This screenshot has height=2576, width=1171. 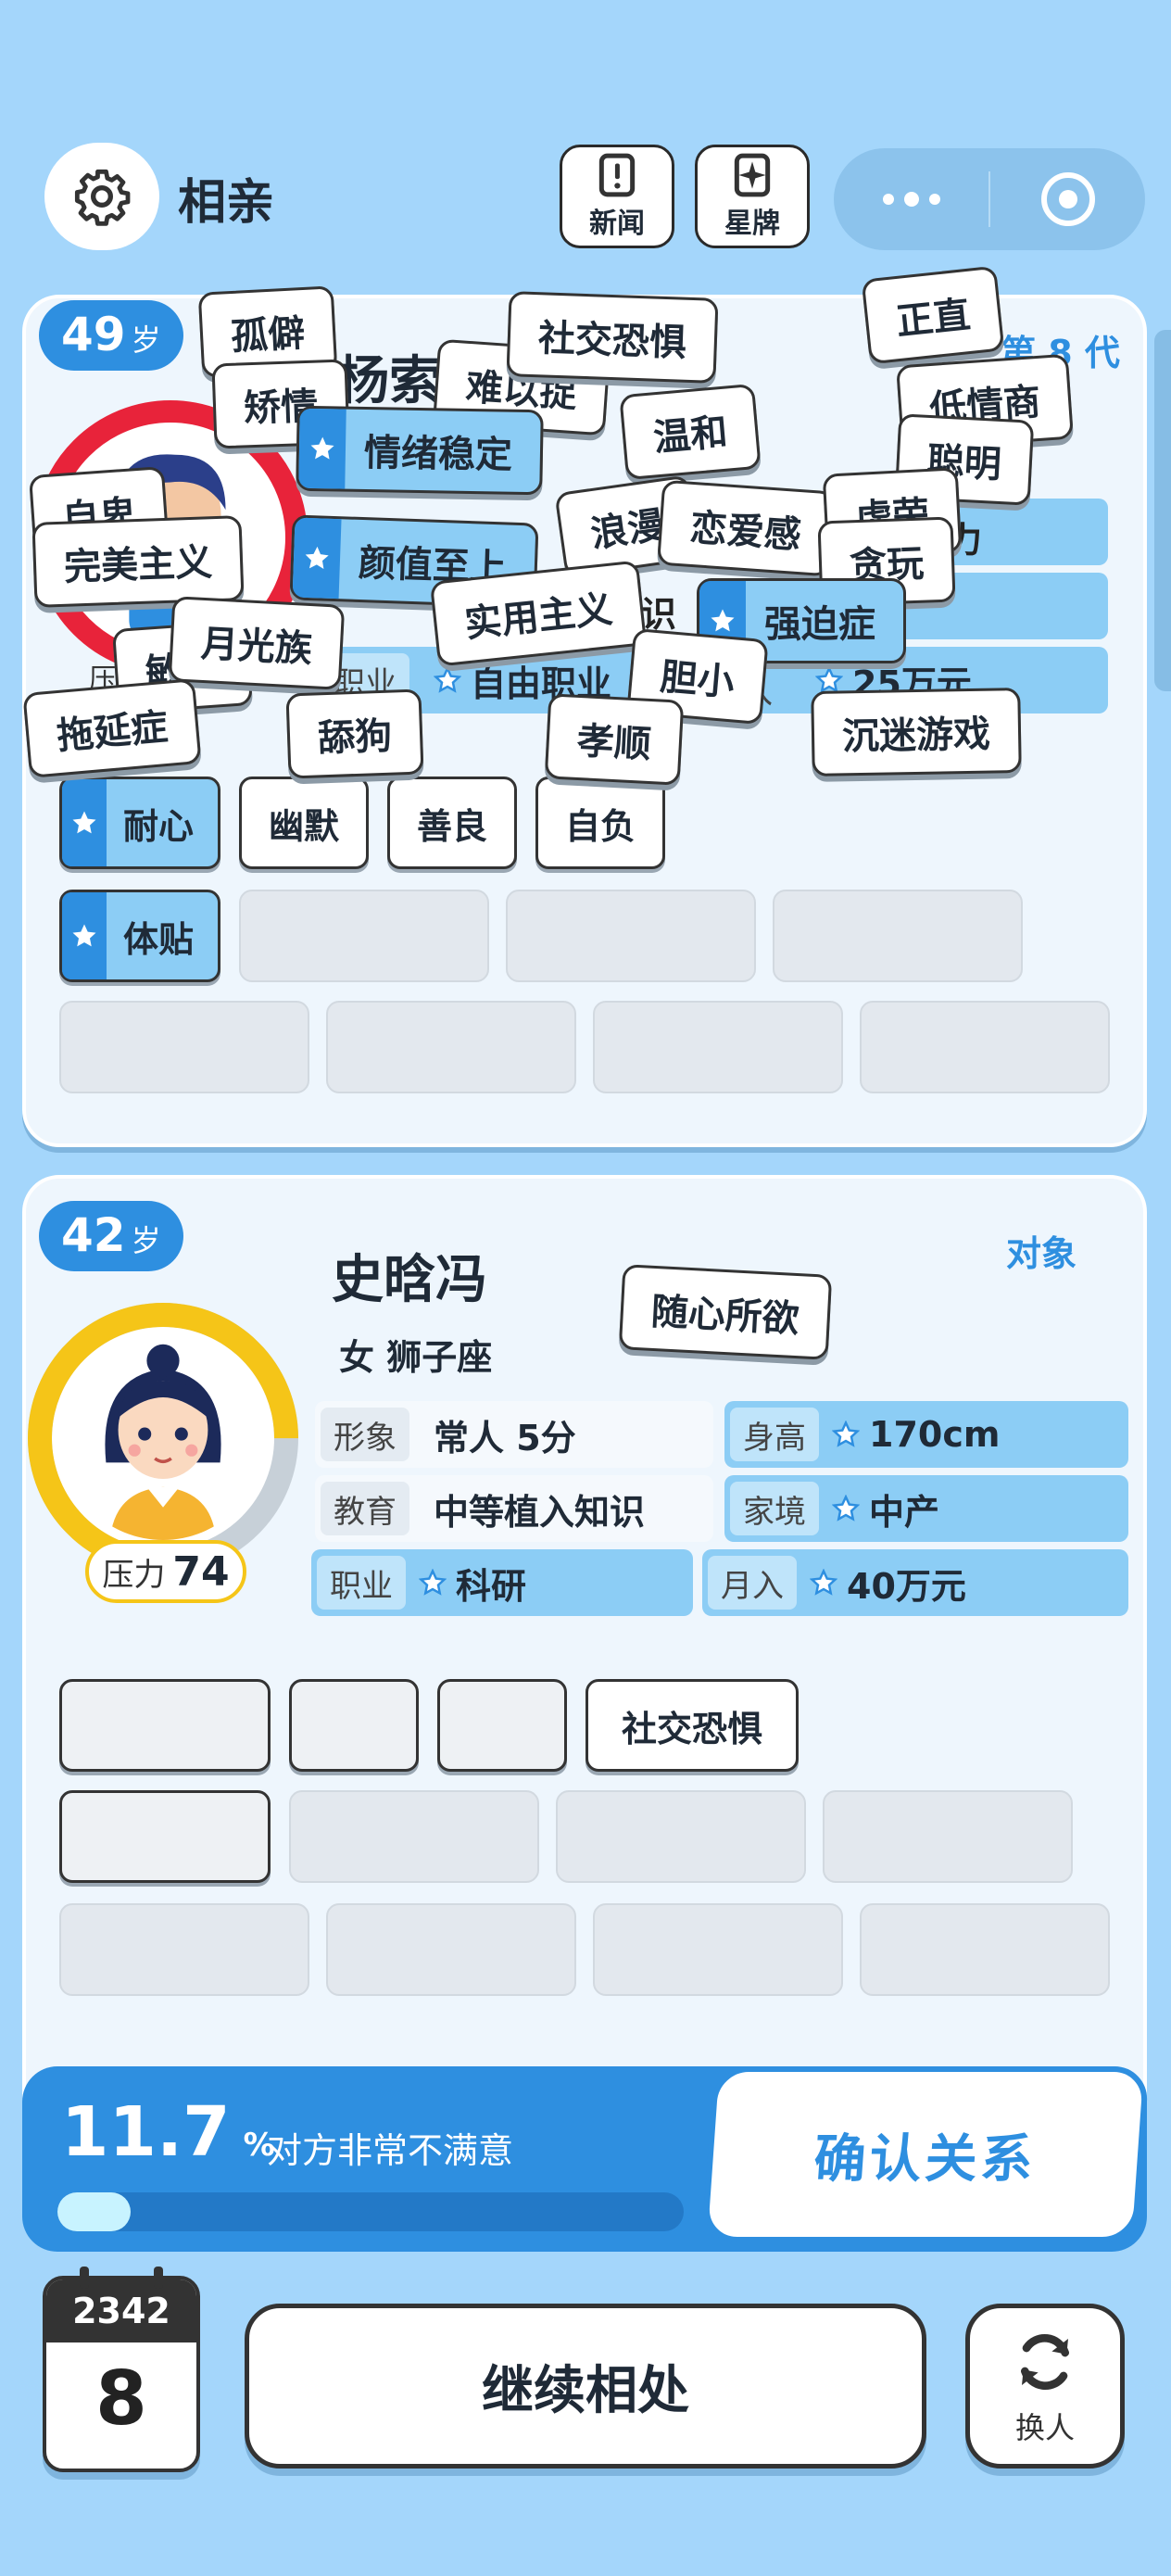 What do you see at coordinates (540, 1512) in the screenshot?
I see `info-value: 中等植入知识` at bounding box center [540, 1512].